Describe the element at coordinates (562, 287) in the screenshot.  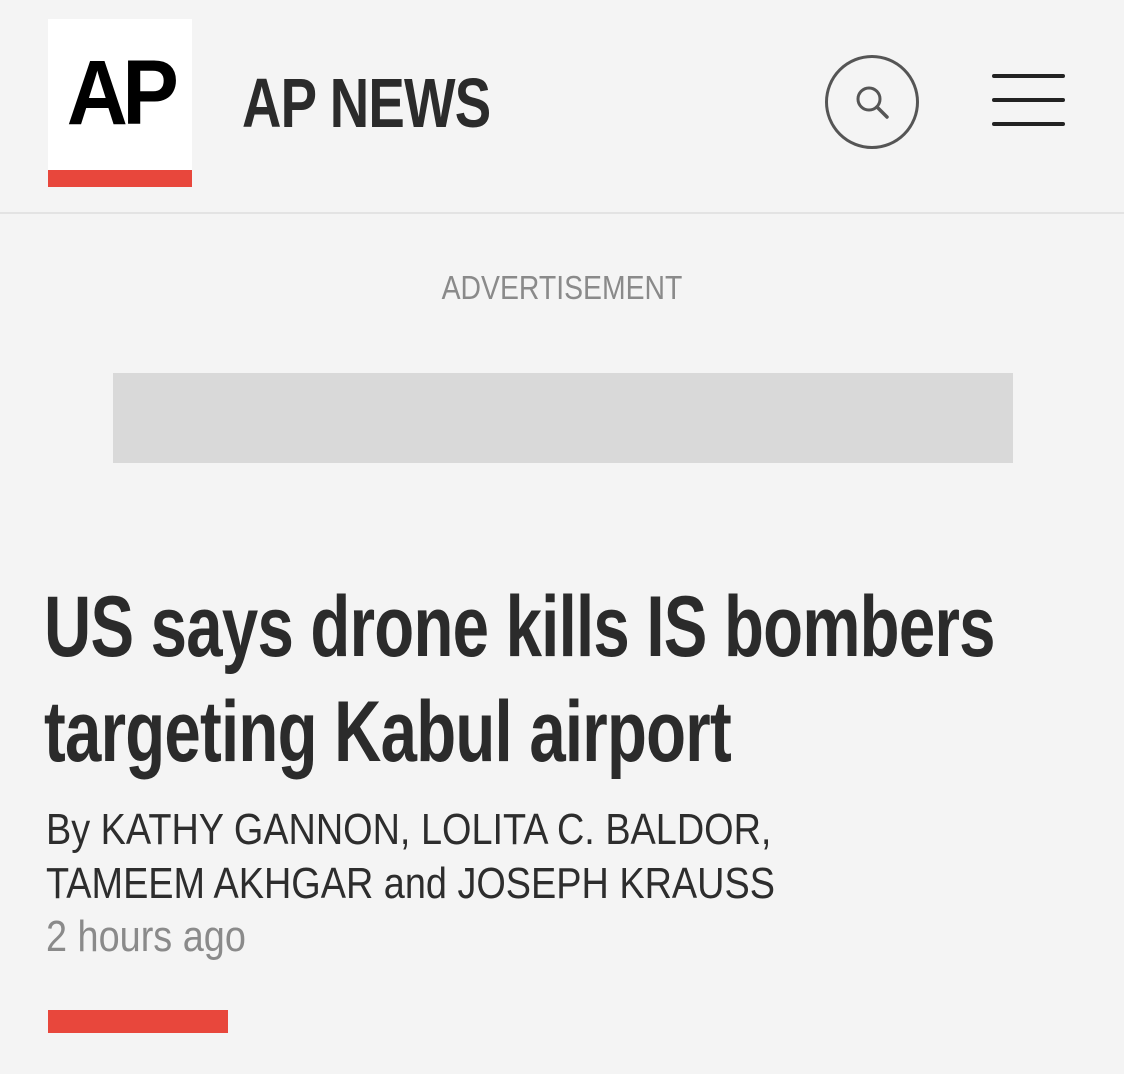
I see `advertisement-label: ADVERTISEMENT` at that location.